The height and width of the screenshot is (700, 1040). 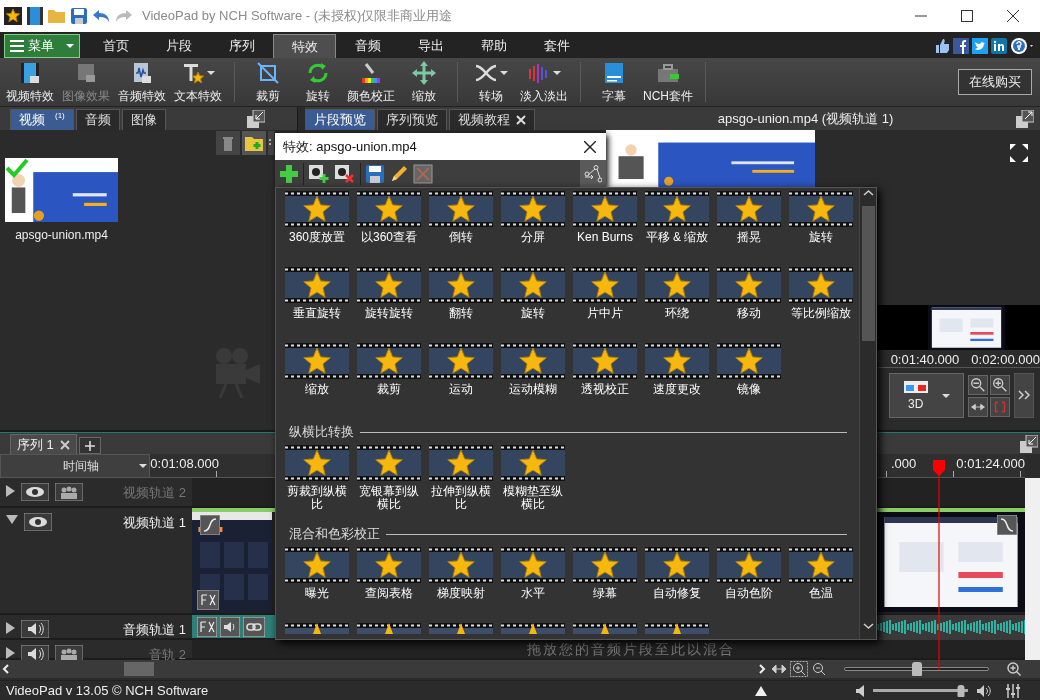 What do you see at coordinates (868, 626) in the screenshot?
I see `scroll-down-icon` at bounding box center [868, 626].